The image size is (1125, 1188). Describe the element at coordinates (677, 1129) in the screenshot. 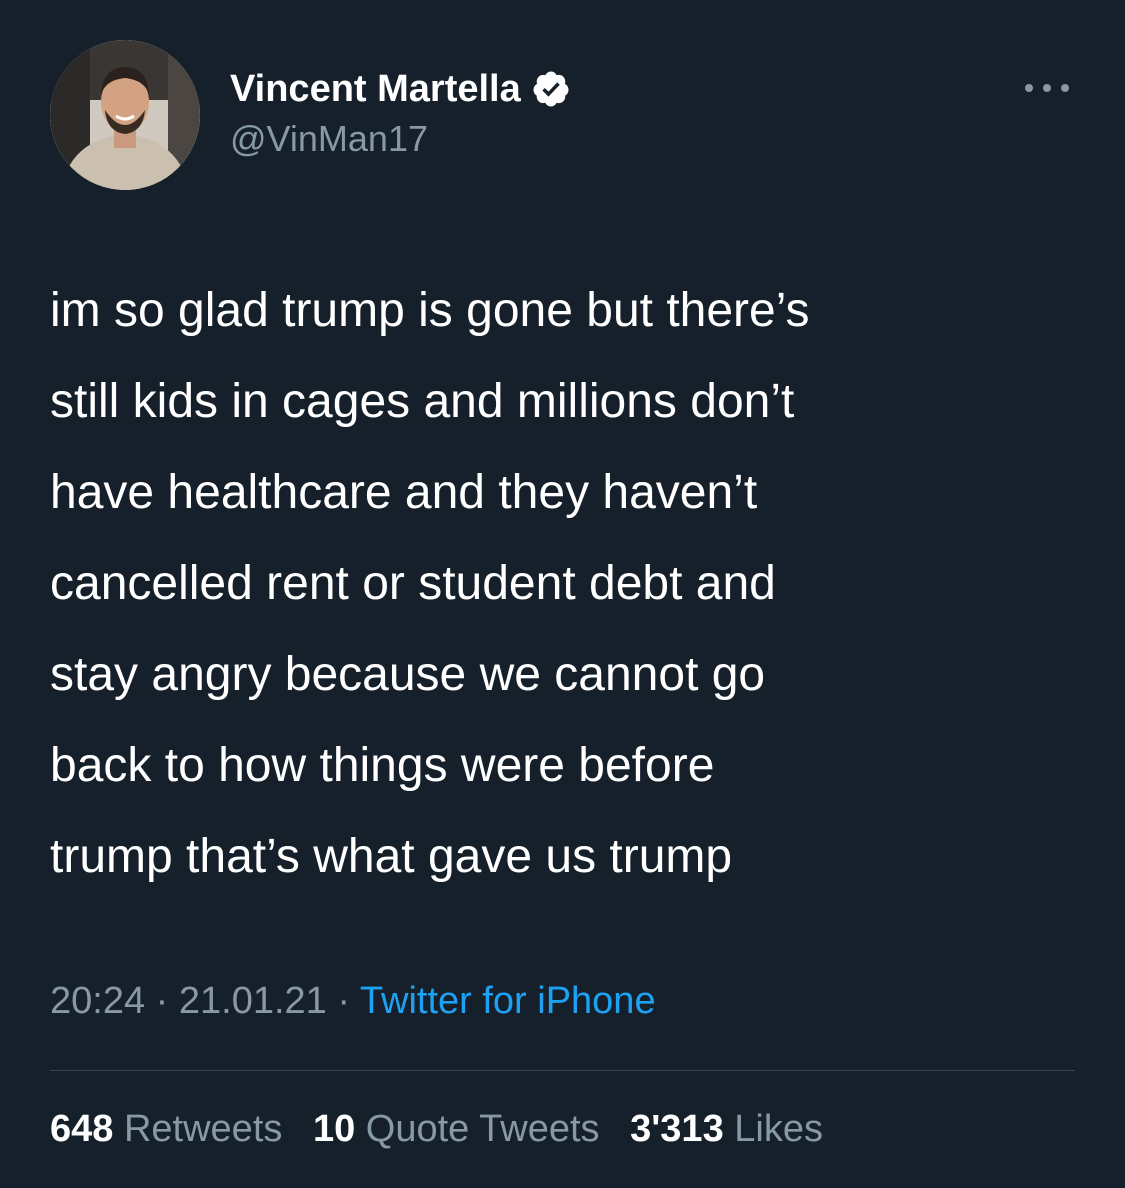

I see `likes-count: 3'313` at that location.